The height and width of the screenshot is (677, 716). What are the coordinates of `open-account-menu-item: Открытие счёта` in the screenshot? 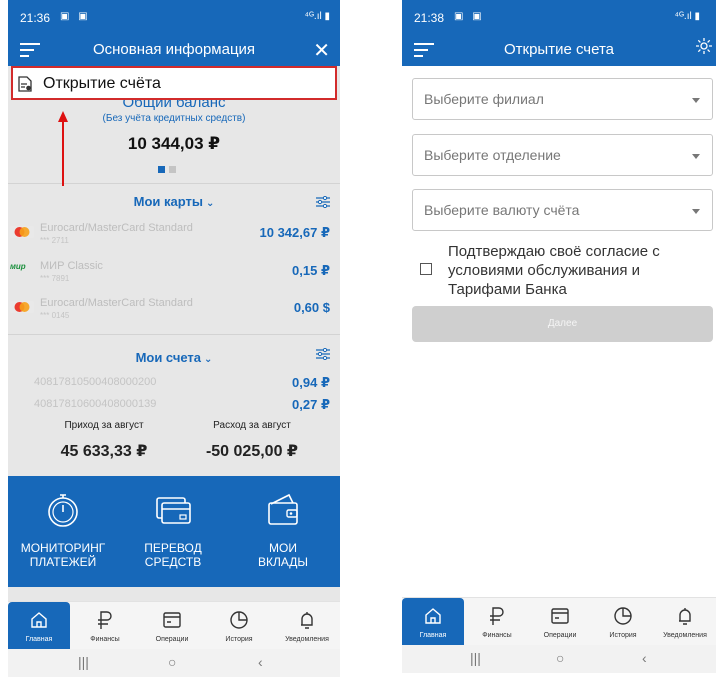 It's located at (174, 83).